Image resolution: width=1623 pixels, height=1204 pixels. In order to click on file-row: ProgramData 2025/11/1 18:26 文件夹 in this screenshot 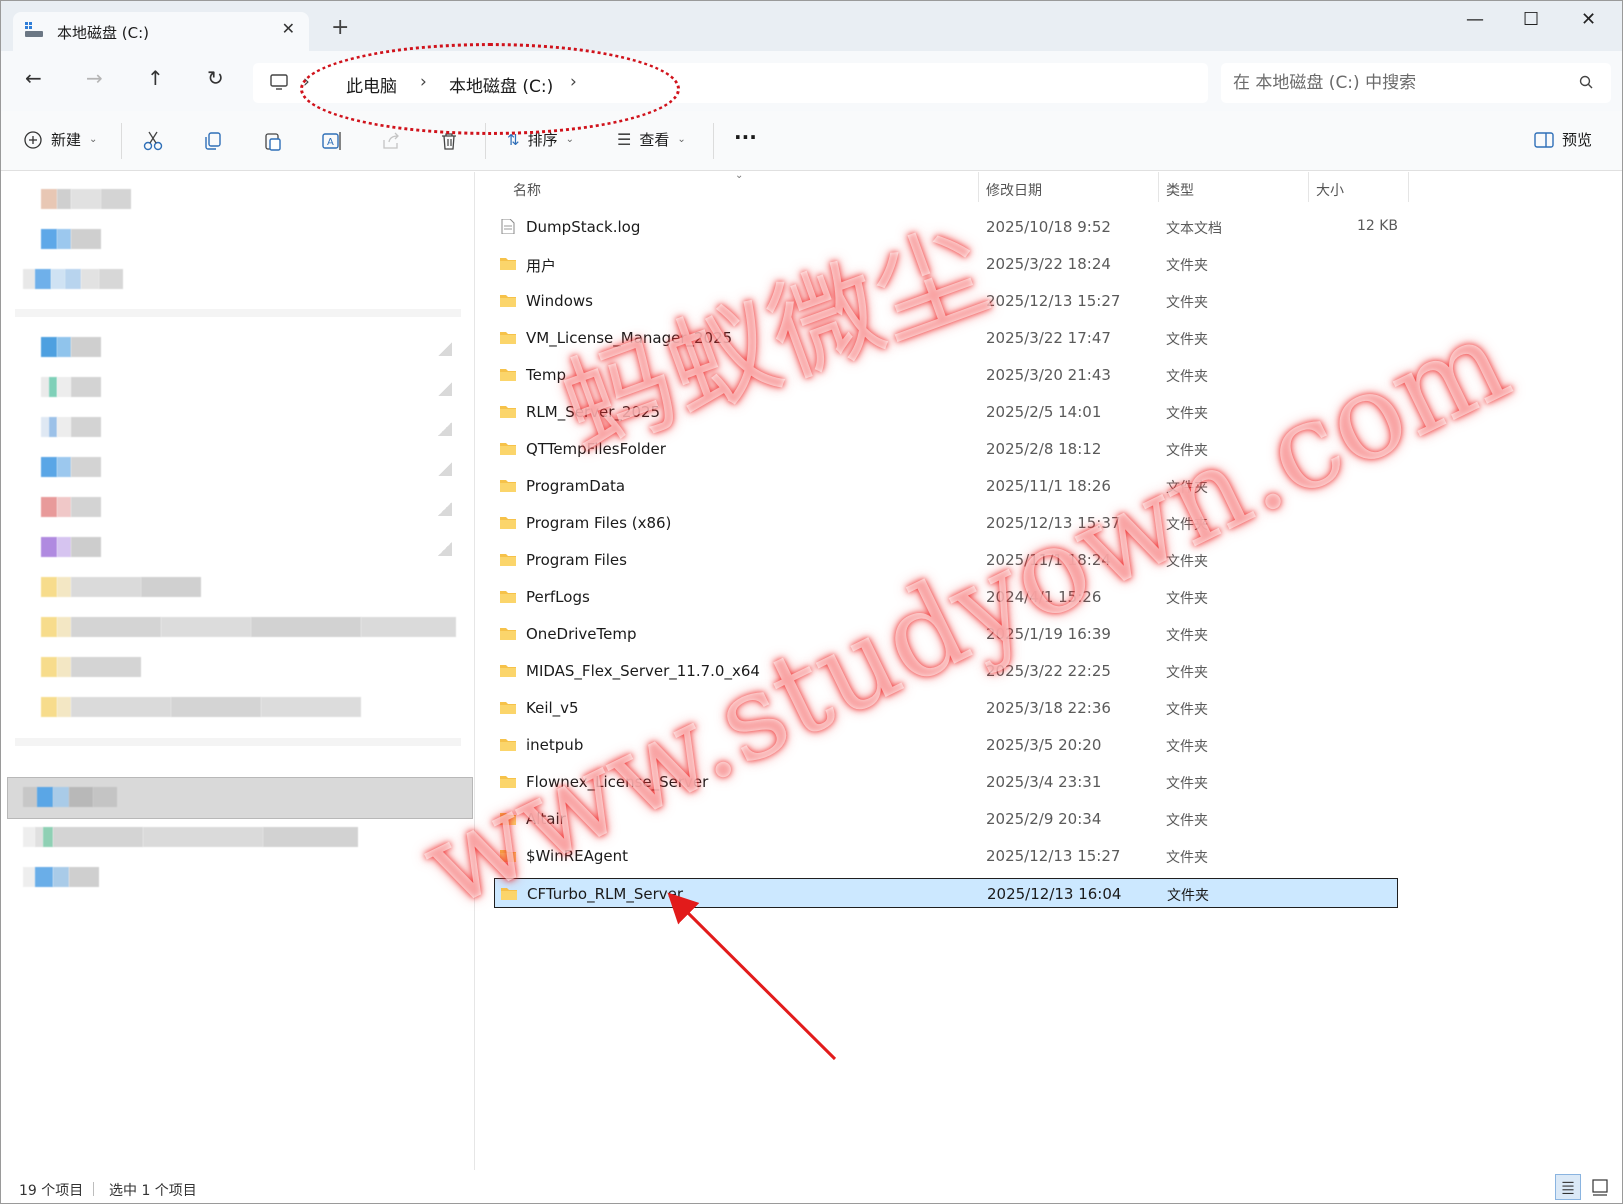, I will do `click(946, 486)`.